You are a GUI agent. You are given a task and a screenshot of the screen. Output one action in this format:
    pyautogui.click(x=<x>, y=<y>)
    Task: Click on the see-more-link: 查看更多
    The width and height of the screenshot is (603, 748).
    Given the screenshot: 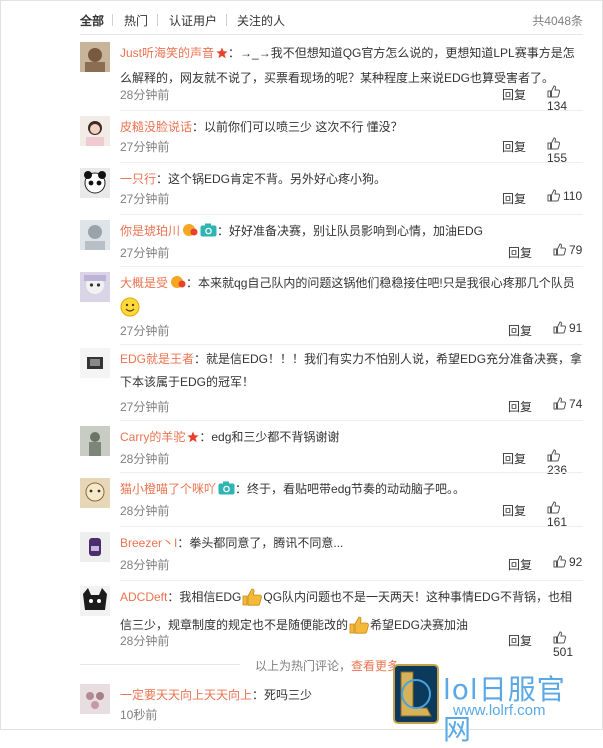 What is the action you would take?
    pyautogui.click(x=375, y=666)
    